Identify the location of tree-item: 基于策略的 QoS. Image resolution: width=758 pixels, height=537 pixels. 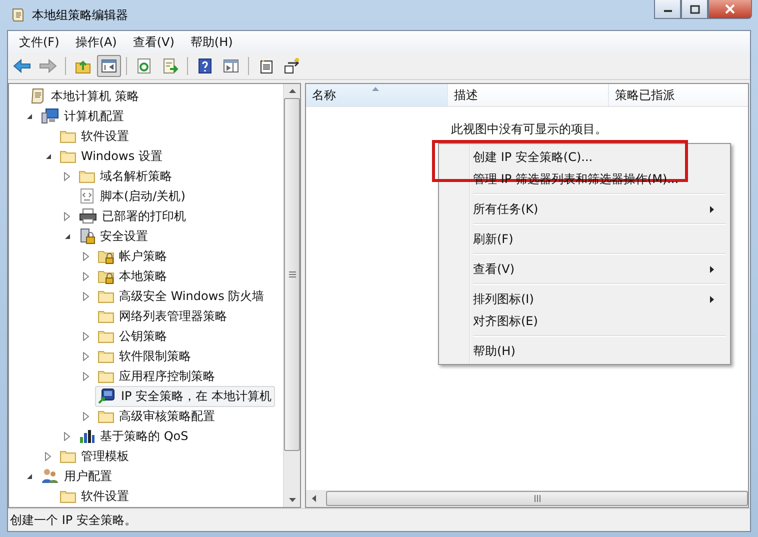
(134, 436).